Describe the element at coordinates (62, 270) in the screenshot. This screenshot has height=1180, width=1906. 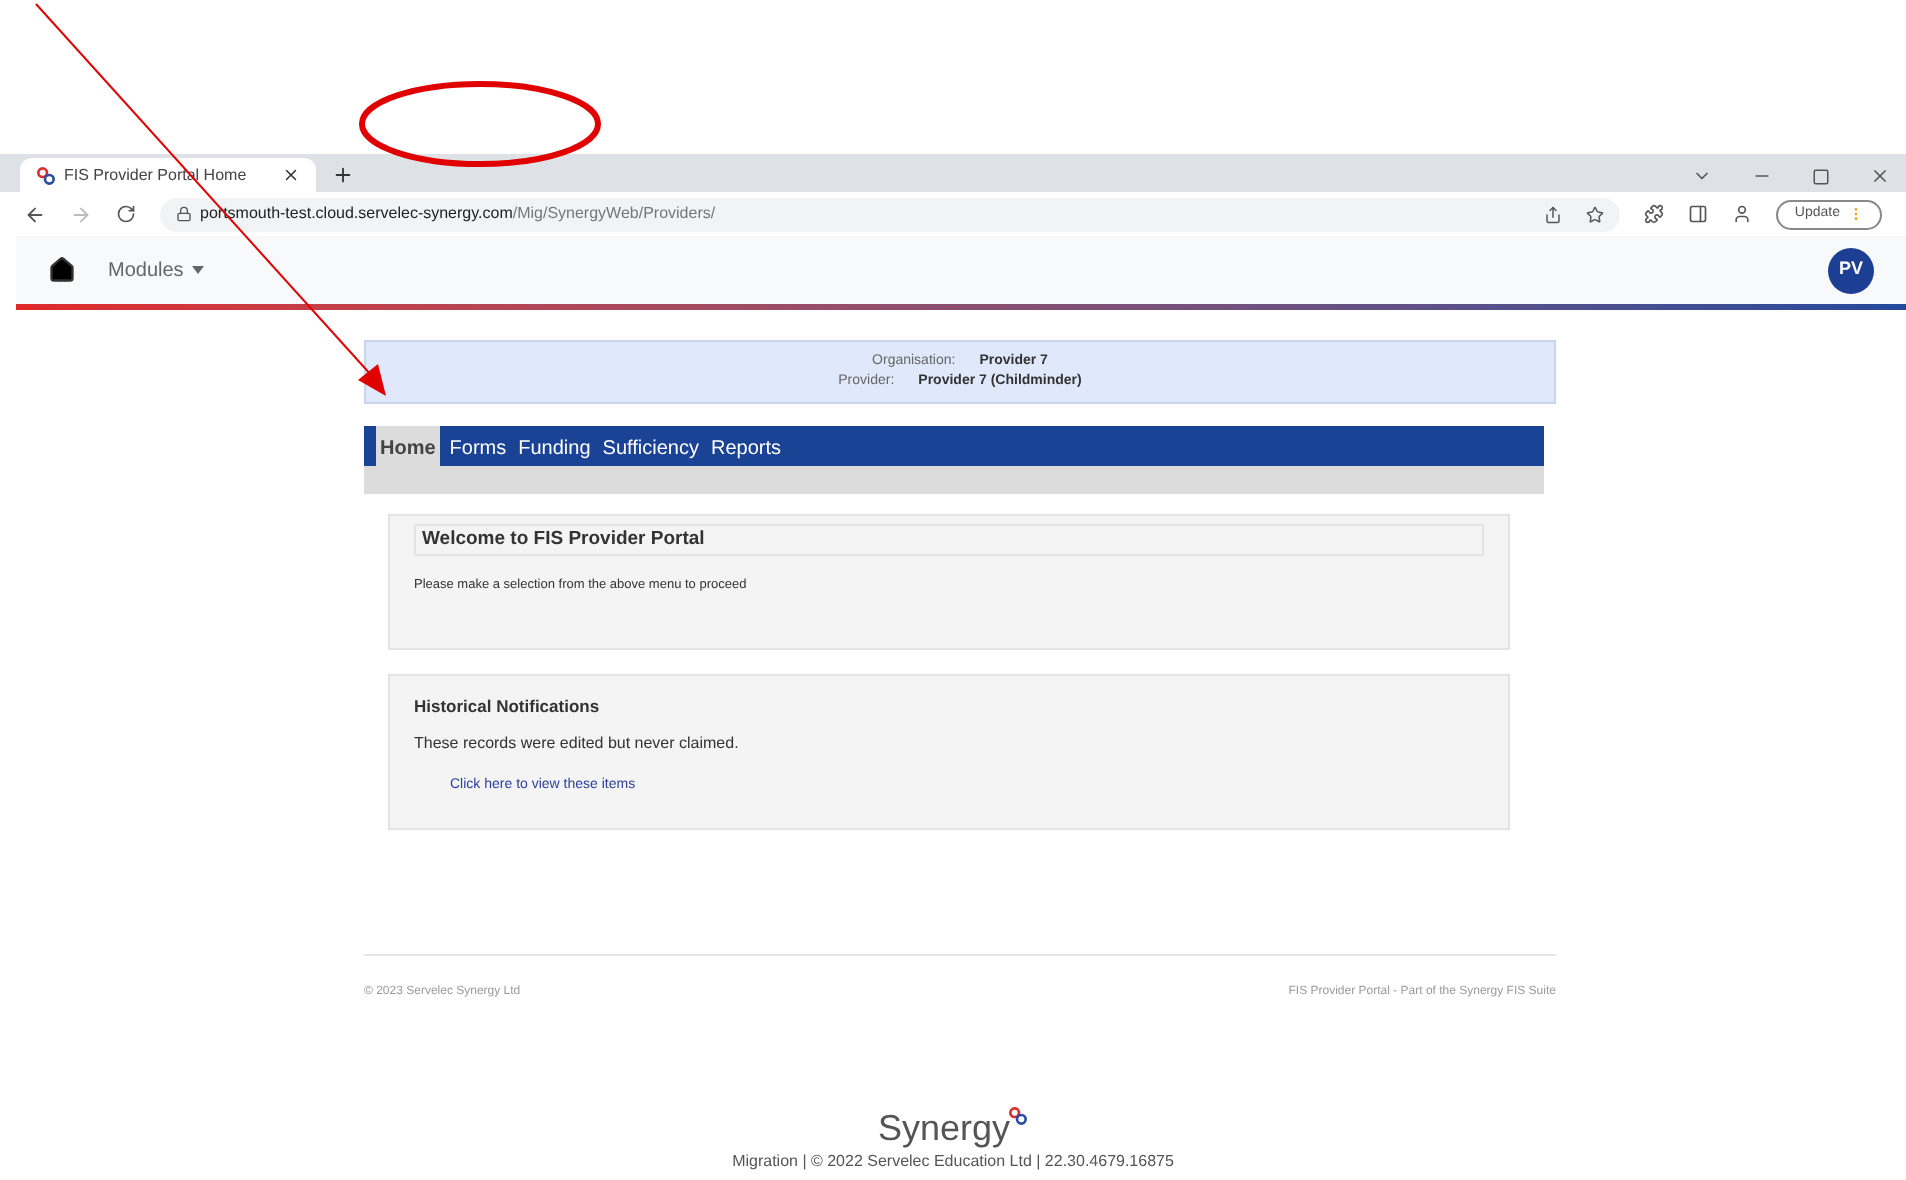
I see `home-icon` at that location.